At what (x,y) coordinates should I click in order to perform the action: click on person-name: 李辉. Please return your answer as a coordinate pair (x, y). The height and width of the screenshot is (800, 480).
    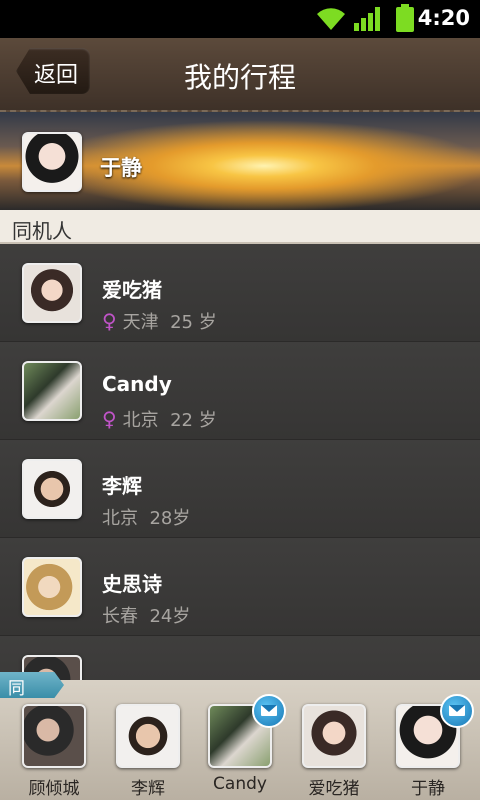
    Looking at the image, I should click on (122, 486).